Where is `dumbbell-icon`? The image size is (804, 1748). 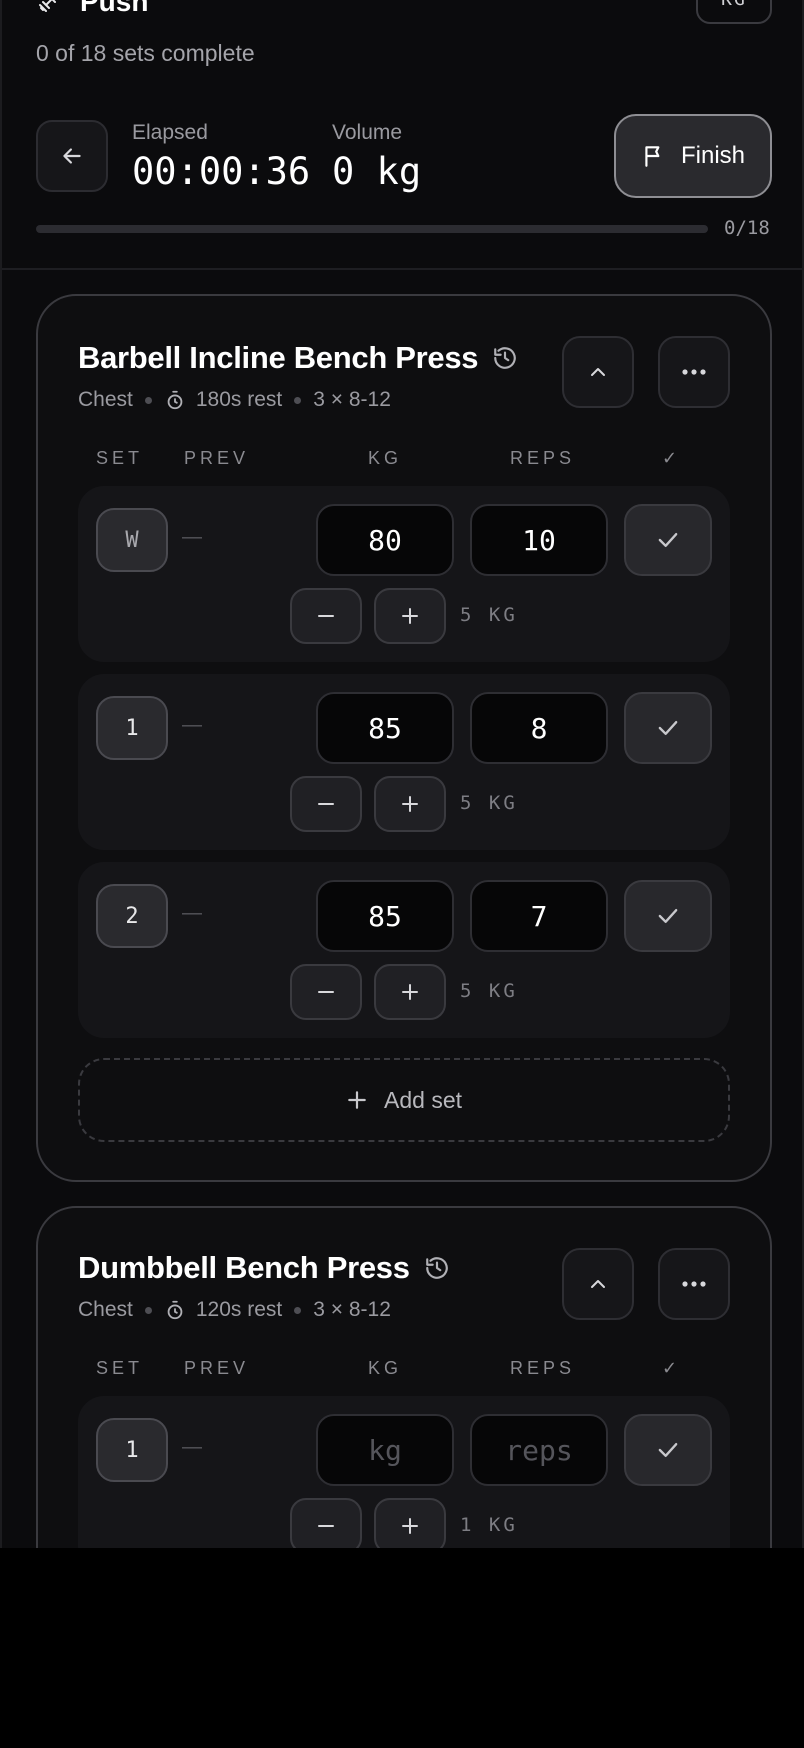
dumbbell-icon is located at coordinates (48, 6).